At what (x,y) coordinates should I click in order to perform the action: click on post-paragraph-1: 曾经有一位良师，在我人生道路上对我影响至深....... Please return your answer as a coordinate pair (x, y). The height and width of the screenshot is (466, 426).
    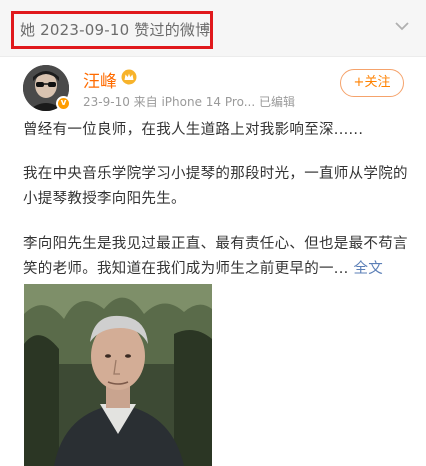
    Looking at the image, I should click on (193, 130).